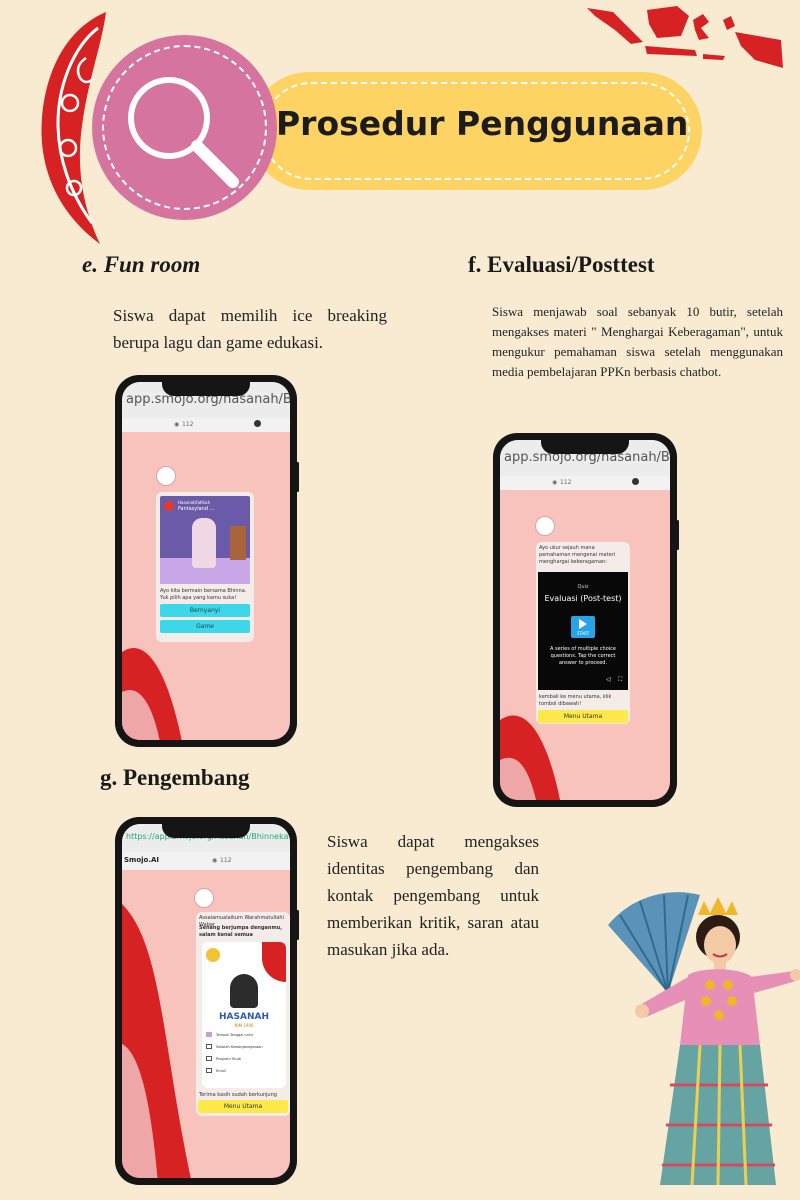 This screenshot has height=1200, width=800. Describe the element at coordinates (209, 1058) in the screenshot. I see `study-icon` at that location.